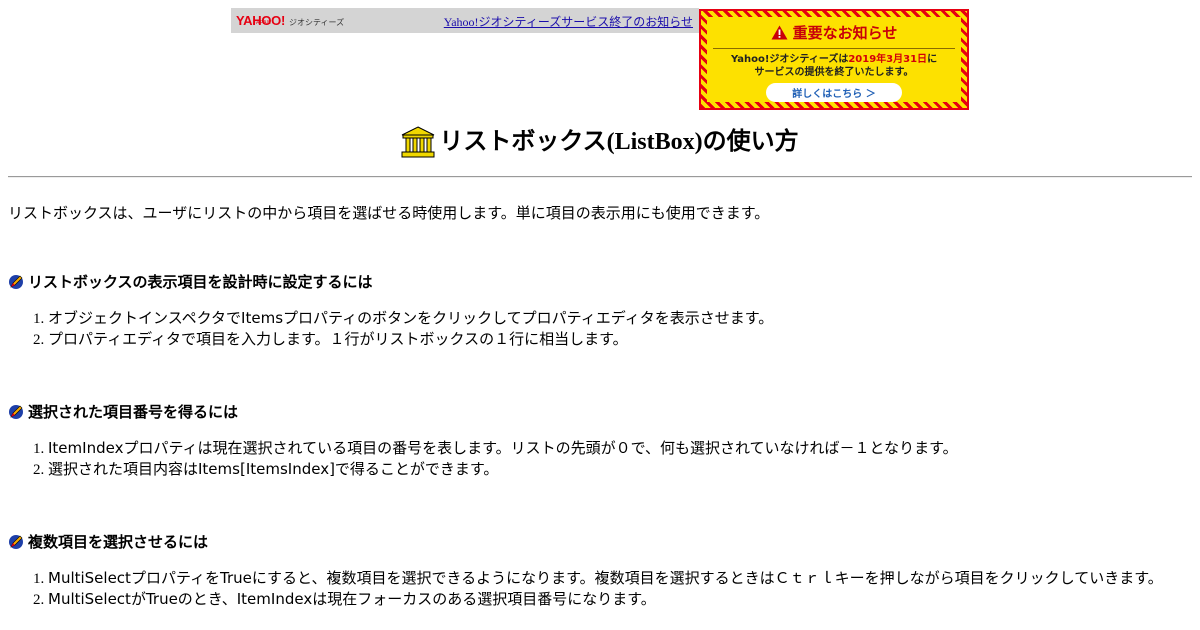 The height and width of the screenshot is (630, 1200). Describe the element at coordinates (568, 21) in the screenshot. I see `service-end-link: Yahoo!ジオシティーズサービス終了のお知らせ` at that location.